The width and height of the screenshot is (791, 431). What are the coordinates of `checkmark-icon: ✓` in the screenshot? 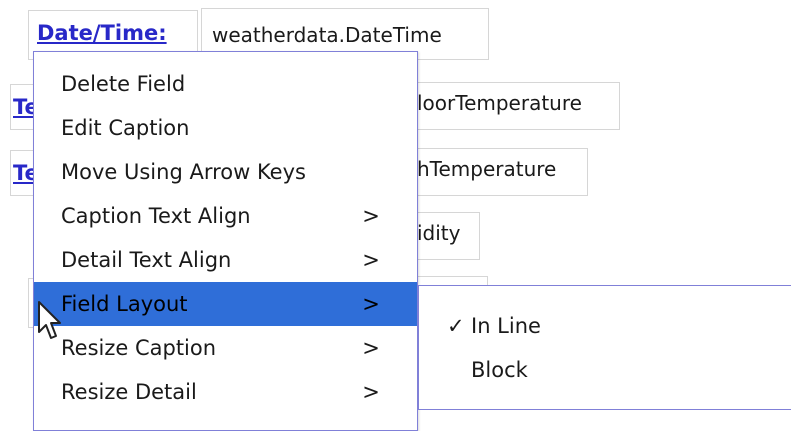 It's located at (456, 326).